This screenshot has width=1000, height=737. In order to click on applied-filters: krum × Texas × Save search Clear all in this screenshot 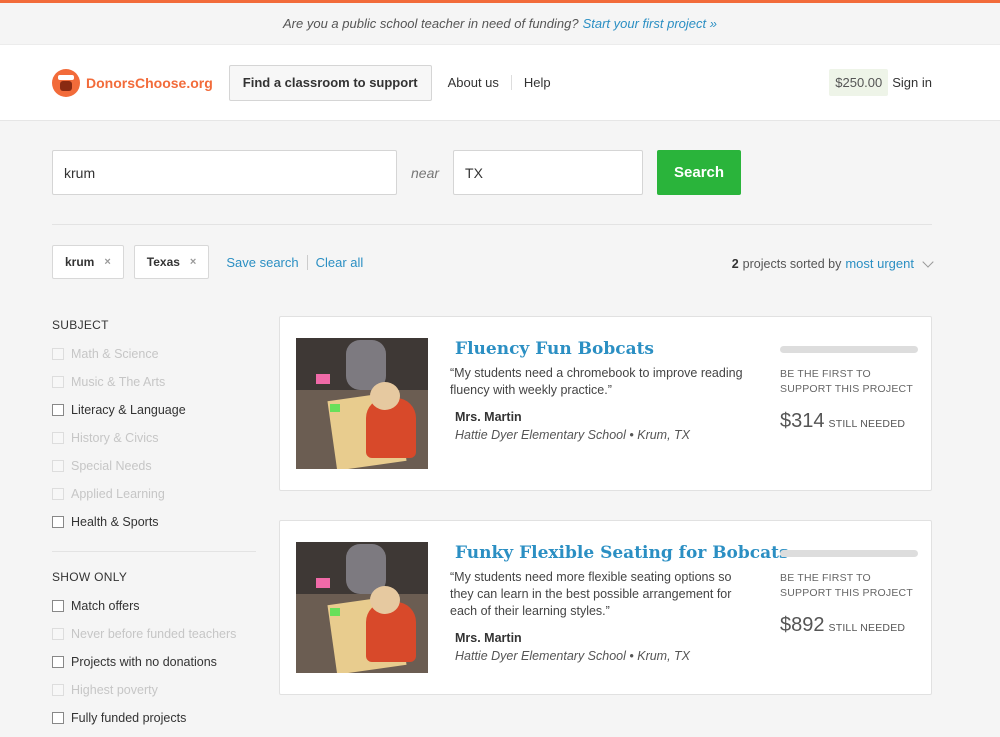, I will do `click(207, 262)`.